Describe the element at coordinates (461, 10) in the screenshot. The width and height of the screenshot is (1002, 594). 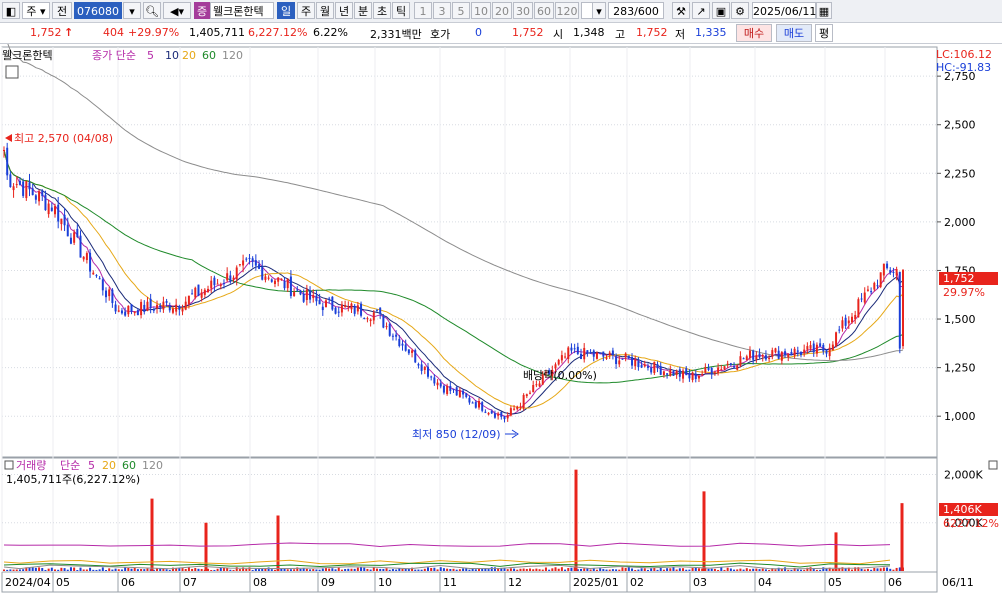
I see `interval-5: 5` at that location.